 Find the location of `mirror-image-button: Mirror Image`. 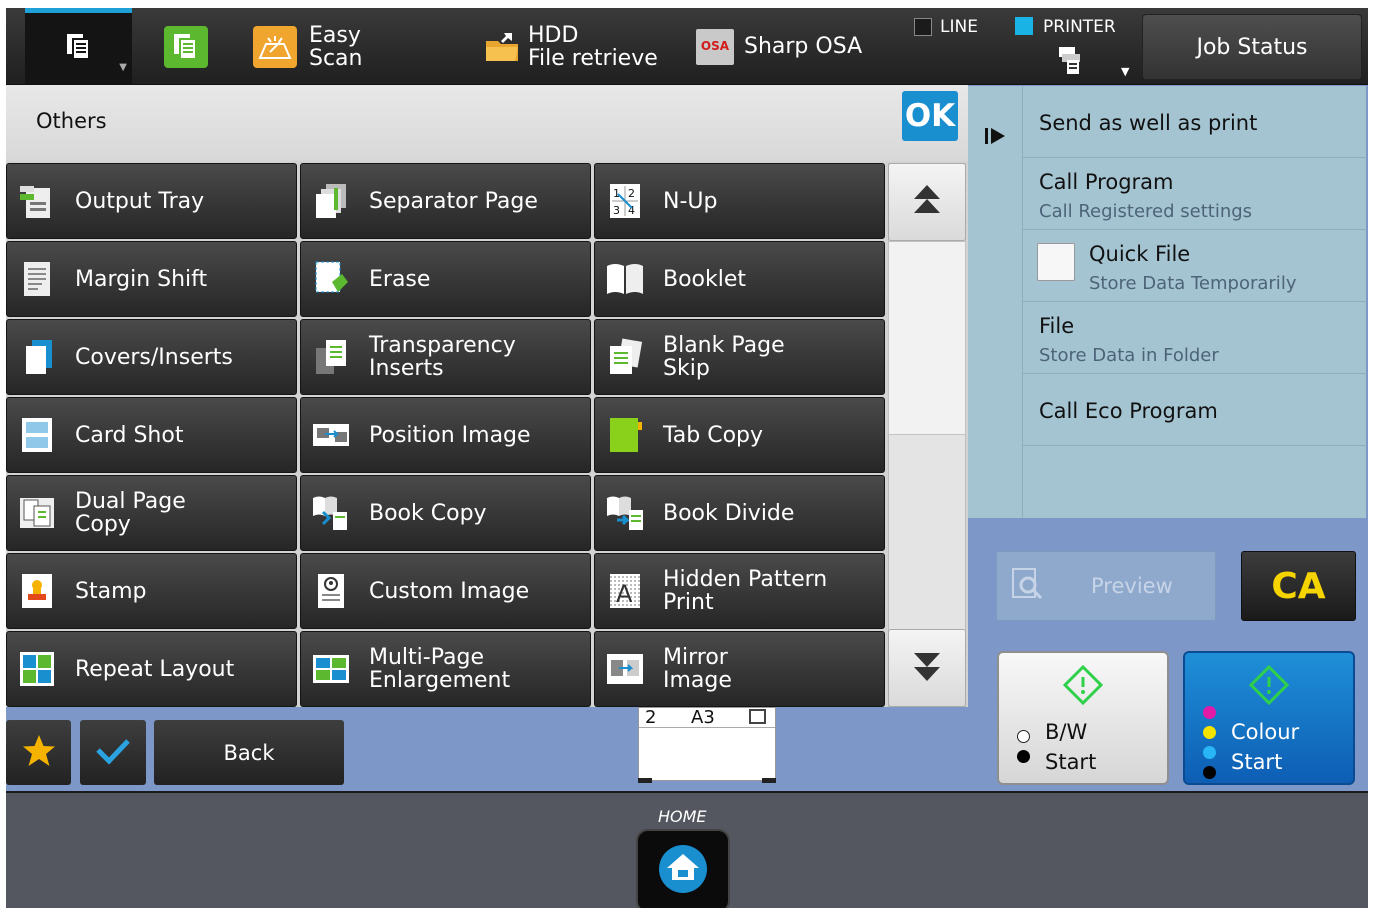

mirror-image-button: Mirror Image is located at coordinates (739, 669).